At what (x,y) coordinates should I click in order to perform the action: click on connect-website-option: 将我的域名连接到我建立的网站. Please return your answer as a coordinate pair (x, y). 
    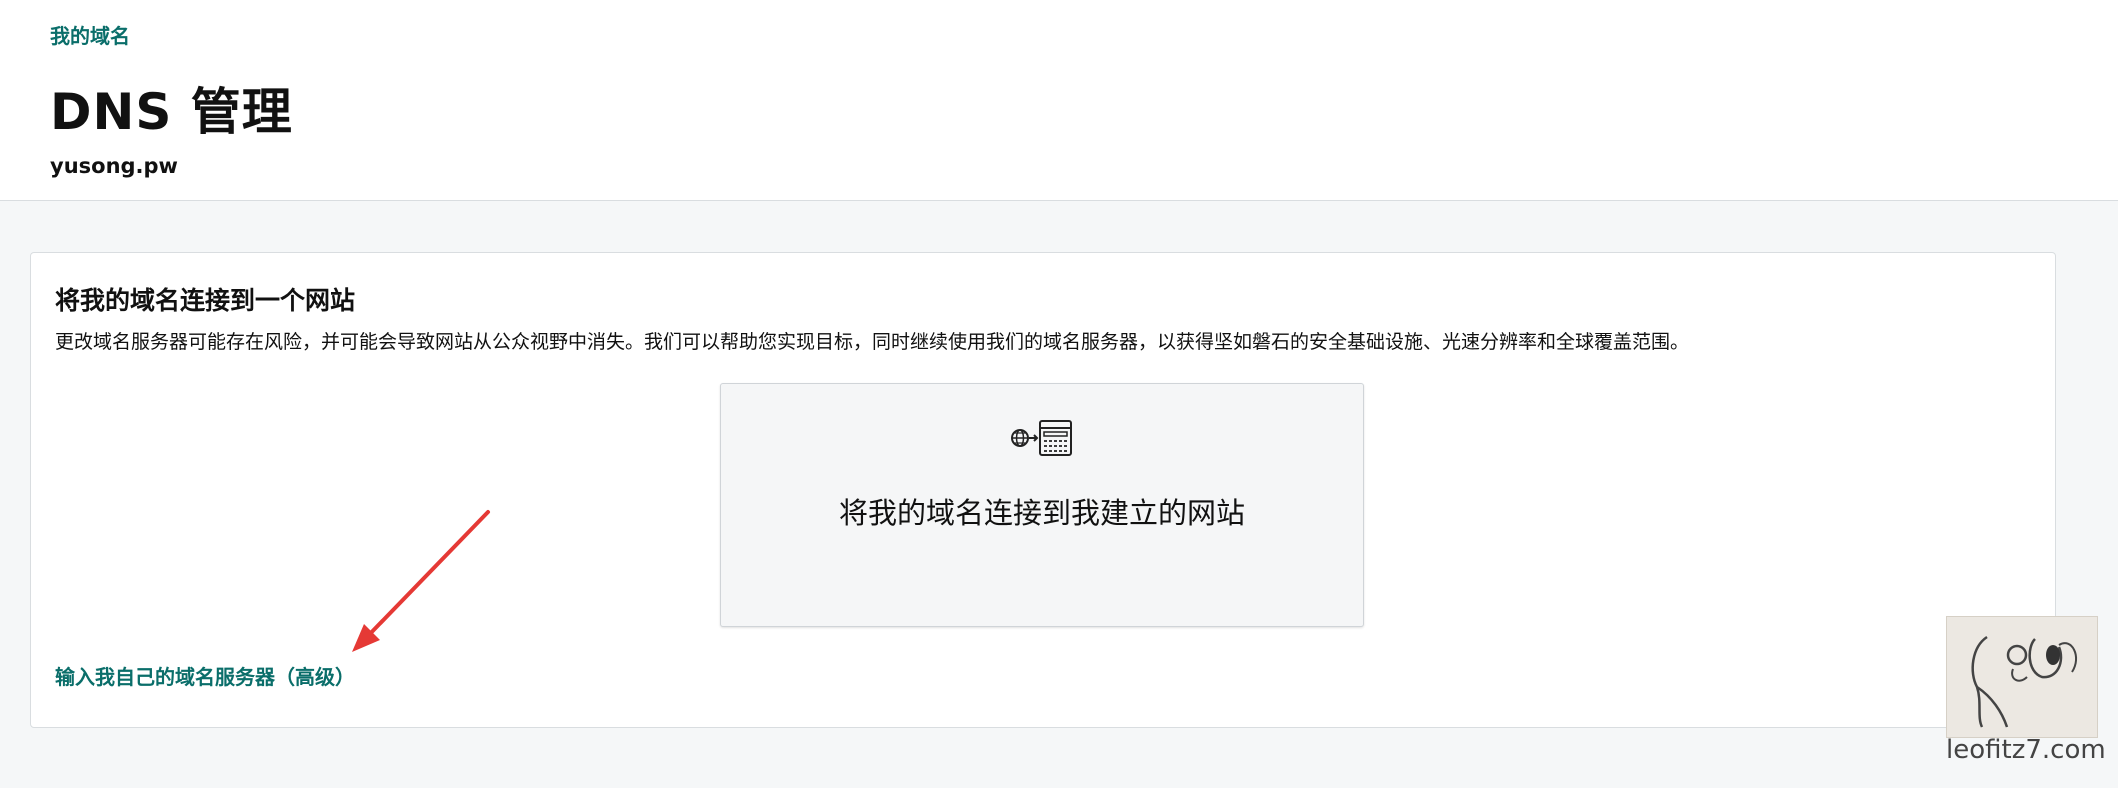
    Looking at the image, I should click on (1042, 505).